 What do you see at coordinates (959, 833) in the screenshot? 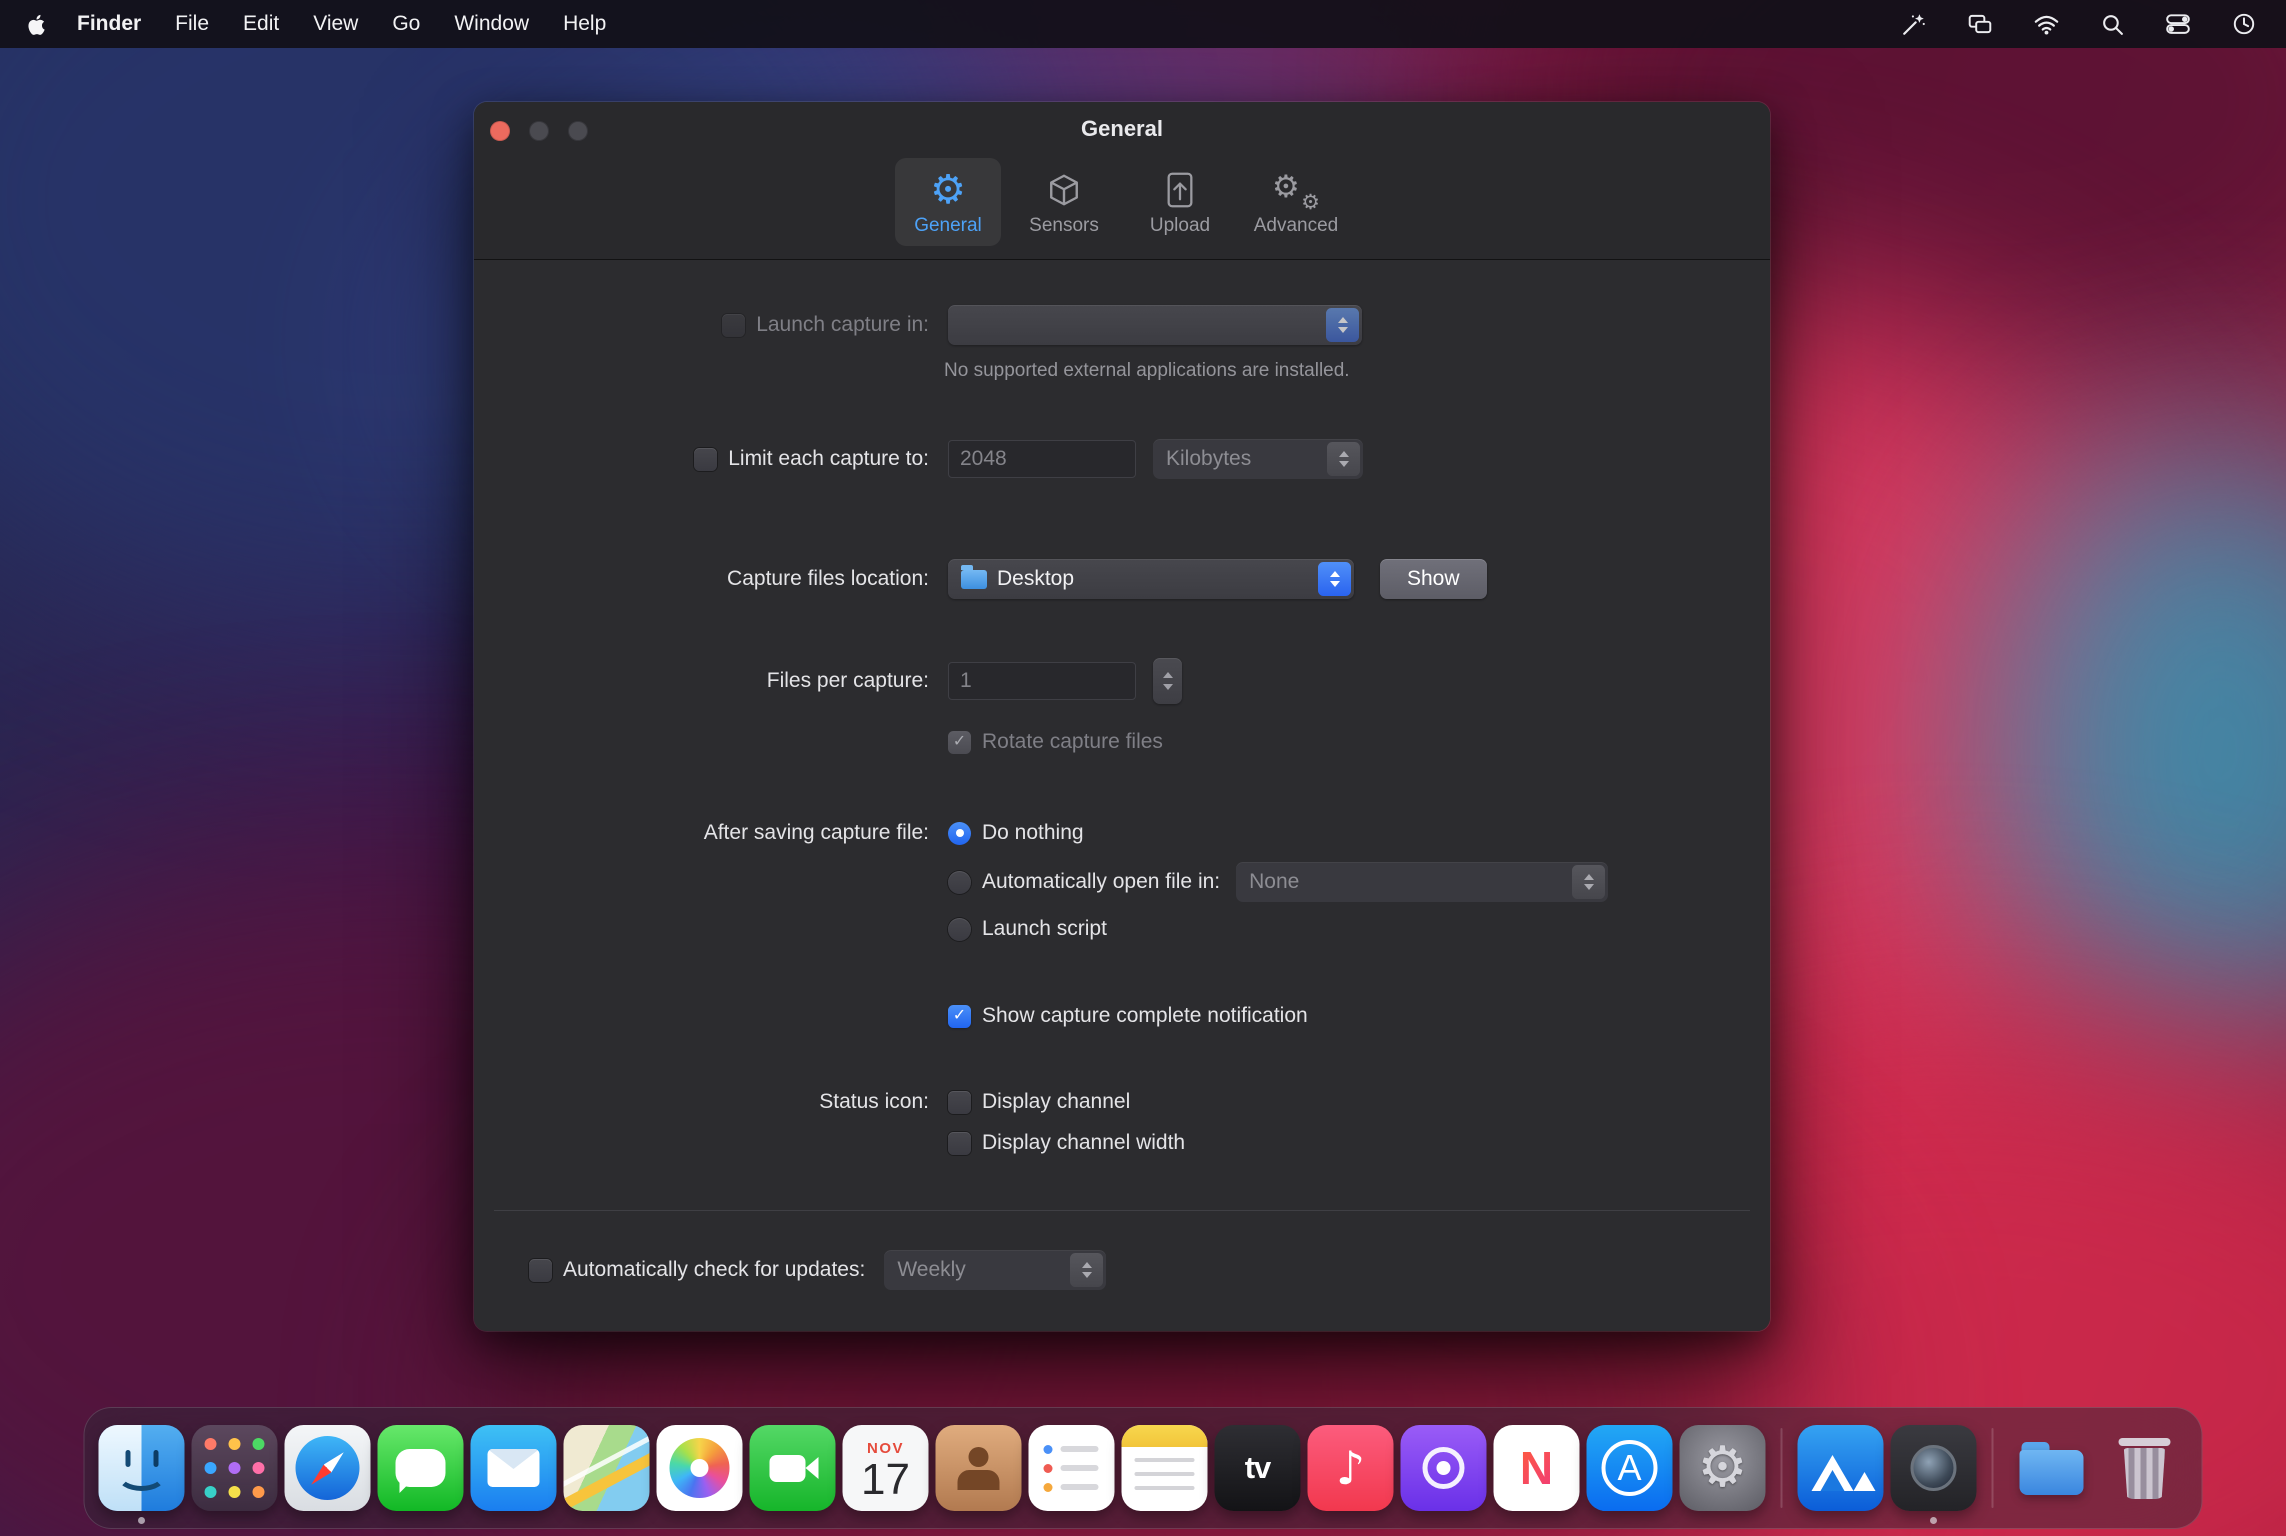
I see `do-nothing-radio` at bounding box center [959, 833].